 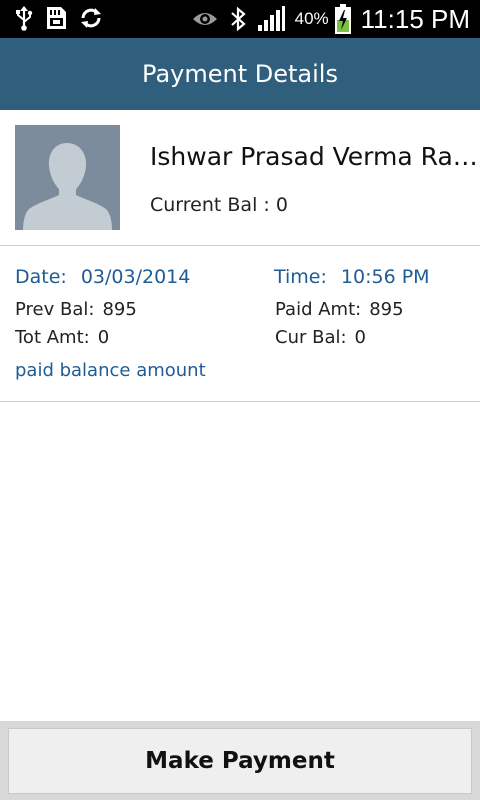 I want to click on tot-amt-field: Tot Amt: 0, so click(x=62, y=337).